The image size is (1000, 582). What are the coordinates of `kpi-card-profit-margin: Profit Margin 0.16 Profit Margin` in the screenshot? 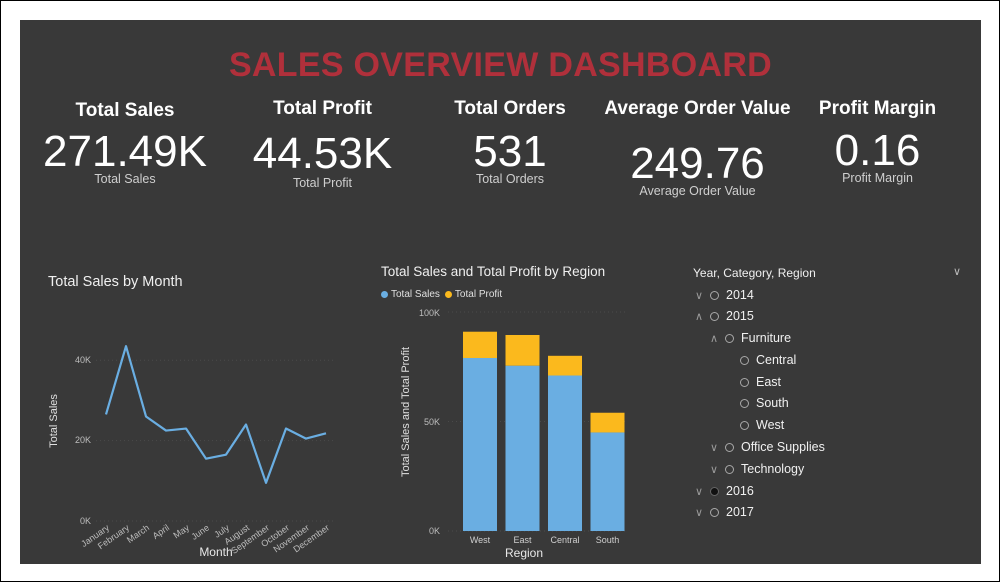 It's located at (877, 141).